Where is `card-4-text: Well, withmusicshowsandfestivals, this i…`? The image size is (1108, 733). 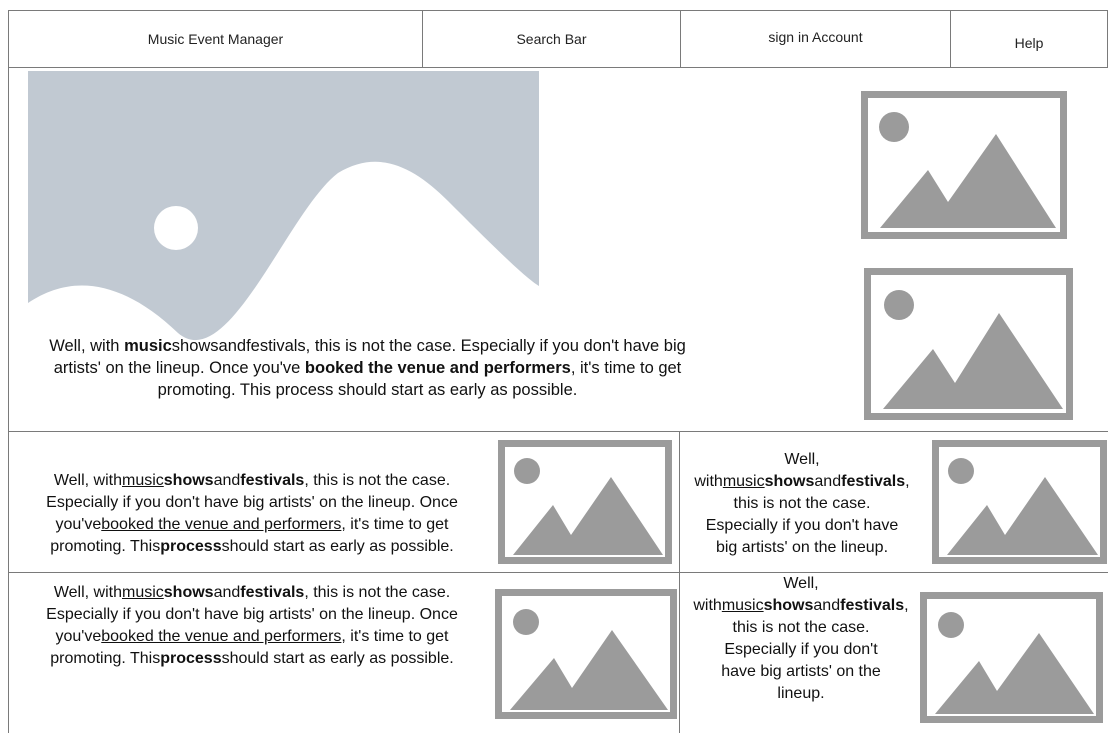
card-4-text: Well, withmusicshowsandfestivals, this i… is located at coordinates (801, 638).